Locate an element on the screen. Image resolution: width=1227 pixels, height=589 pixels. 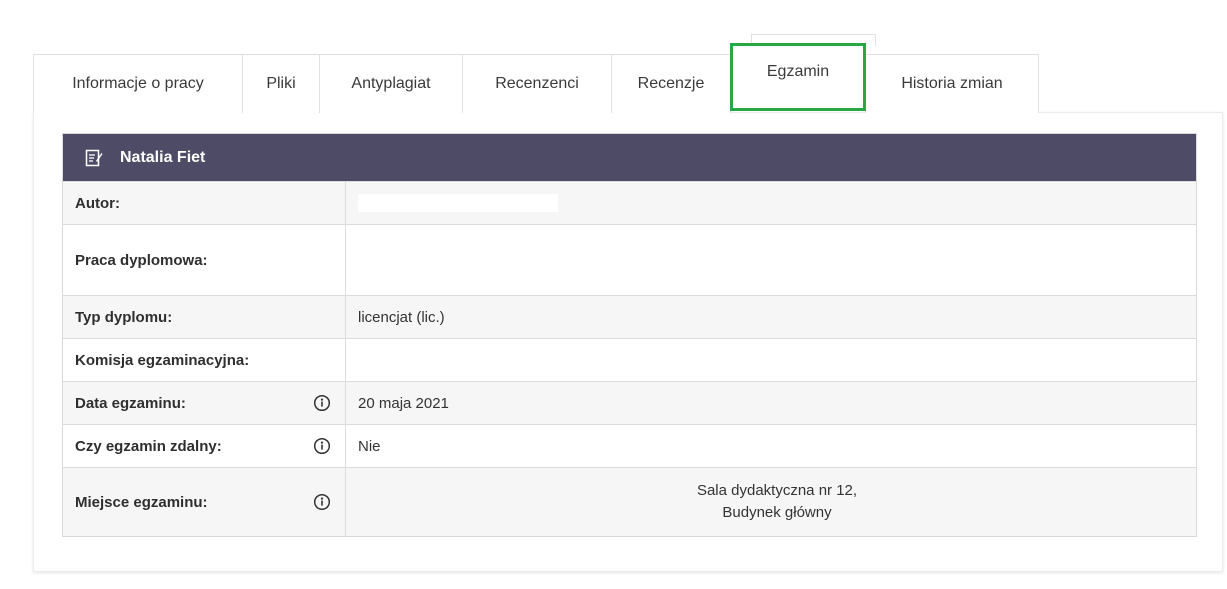
row-value-data: 20 maja 2021 is located at coordinates (771, 403).